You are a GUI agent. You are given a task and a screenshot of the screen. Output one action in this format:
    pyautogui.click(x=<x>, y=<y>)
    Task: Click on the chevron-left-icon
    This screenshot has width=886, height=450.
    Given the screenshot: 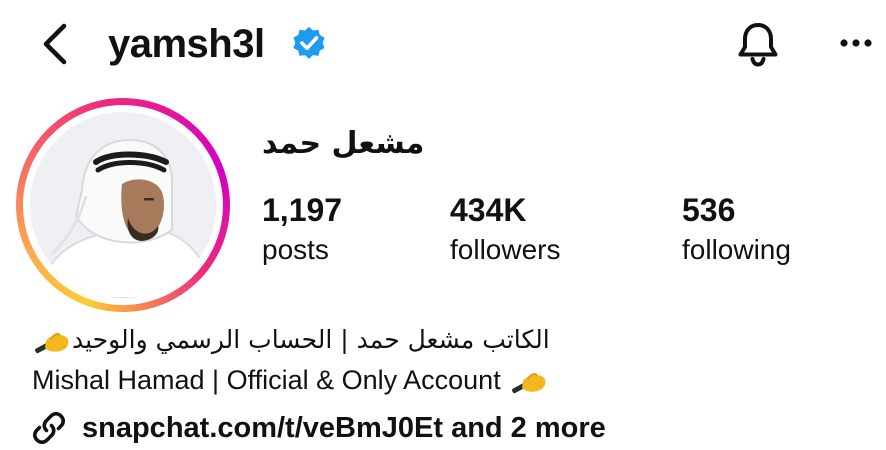 What is the action you would take?
    pyautogui.click(x=55, y=44)
    